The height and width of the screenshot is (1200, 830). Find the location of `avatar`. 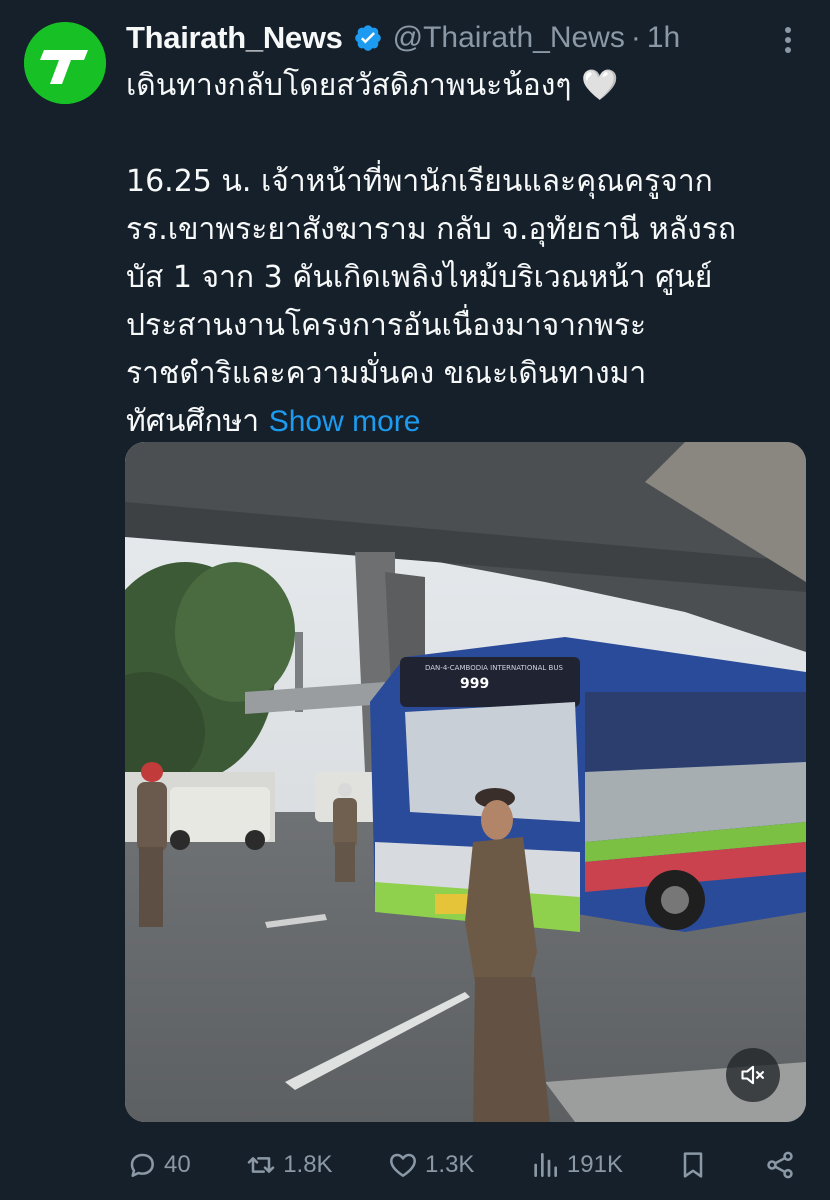

avatar is located at coordinates (65, 63).